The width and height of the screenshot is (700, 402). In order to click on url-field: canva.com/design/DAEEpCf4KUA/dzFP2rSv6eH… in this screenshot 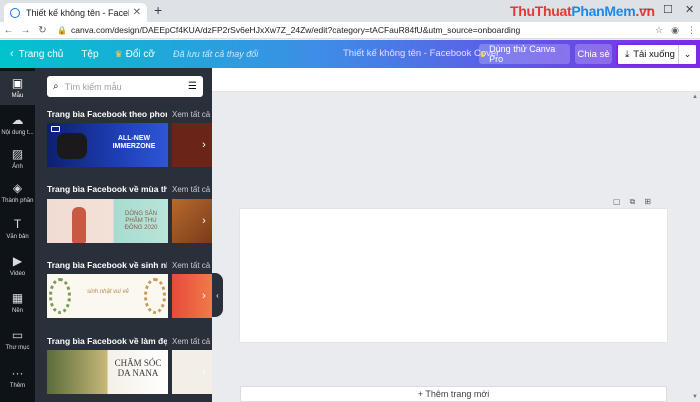, I will do `click(295, 30)`.